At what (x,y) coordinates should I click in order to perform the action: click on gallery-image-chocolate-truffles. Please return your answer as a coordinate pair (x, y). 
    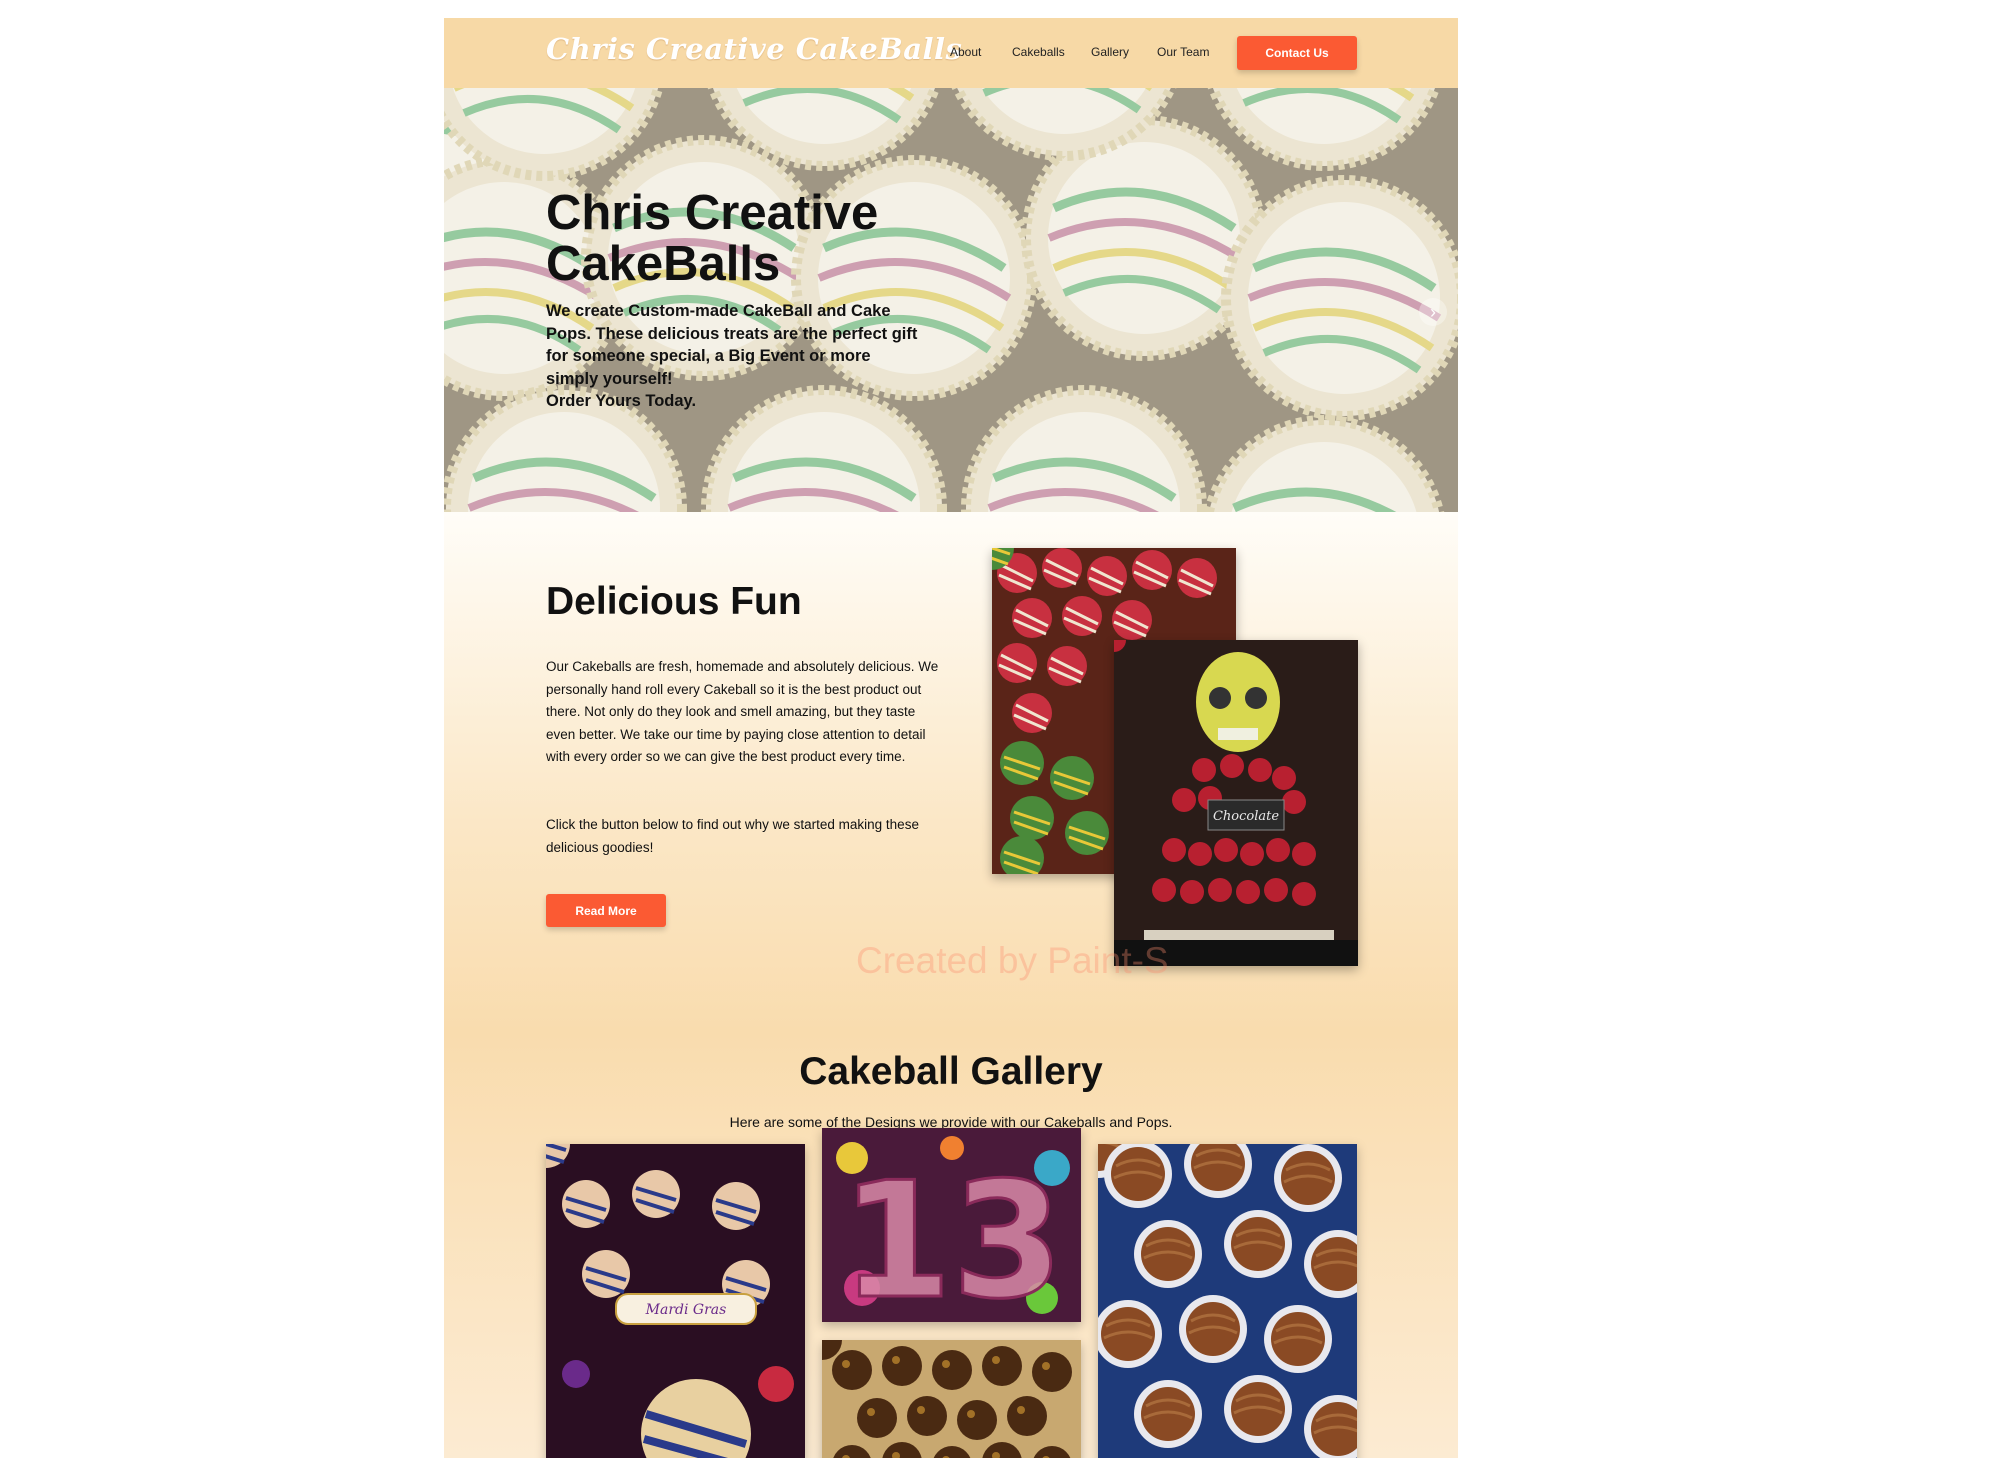
    Looking at the image, I should click on (951, 1399).